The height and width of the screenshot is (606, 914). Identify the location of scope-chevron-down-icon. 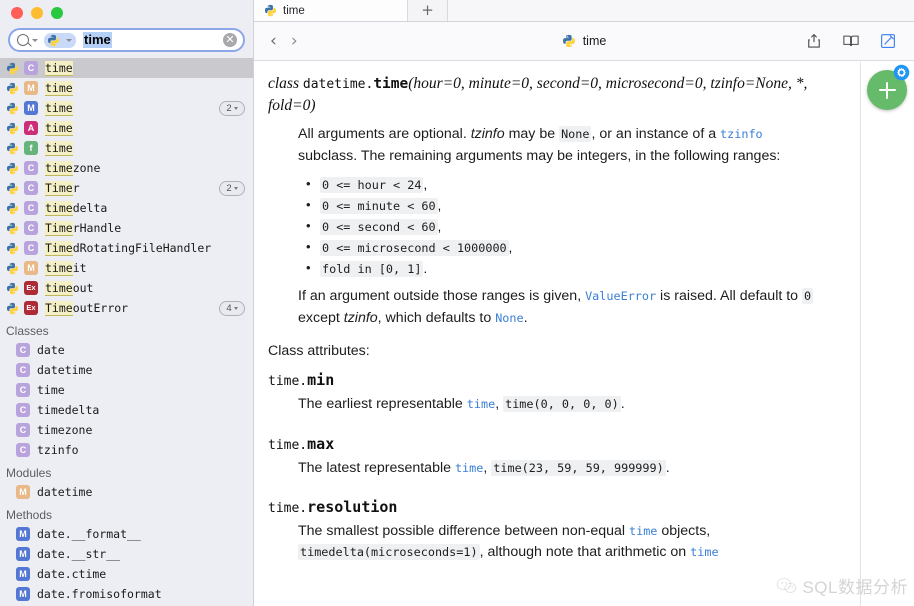
(69, 40).